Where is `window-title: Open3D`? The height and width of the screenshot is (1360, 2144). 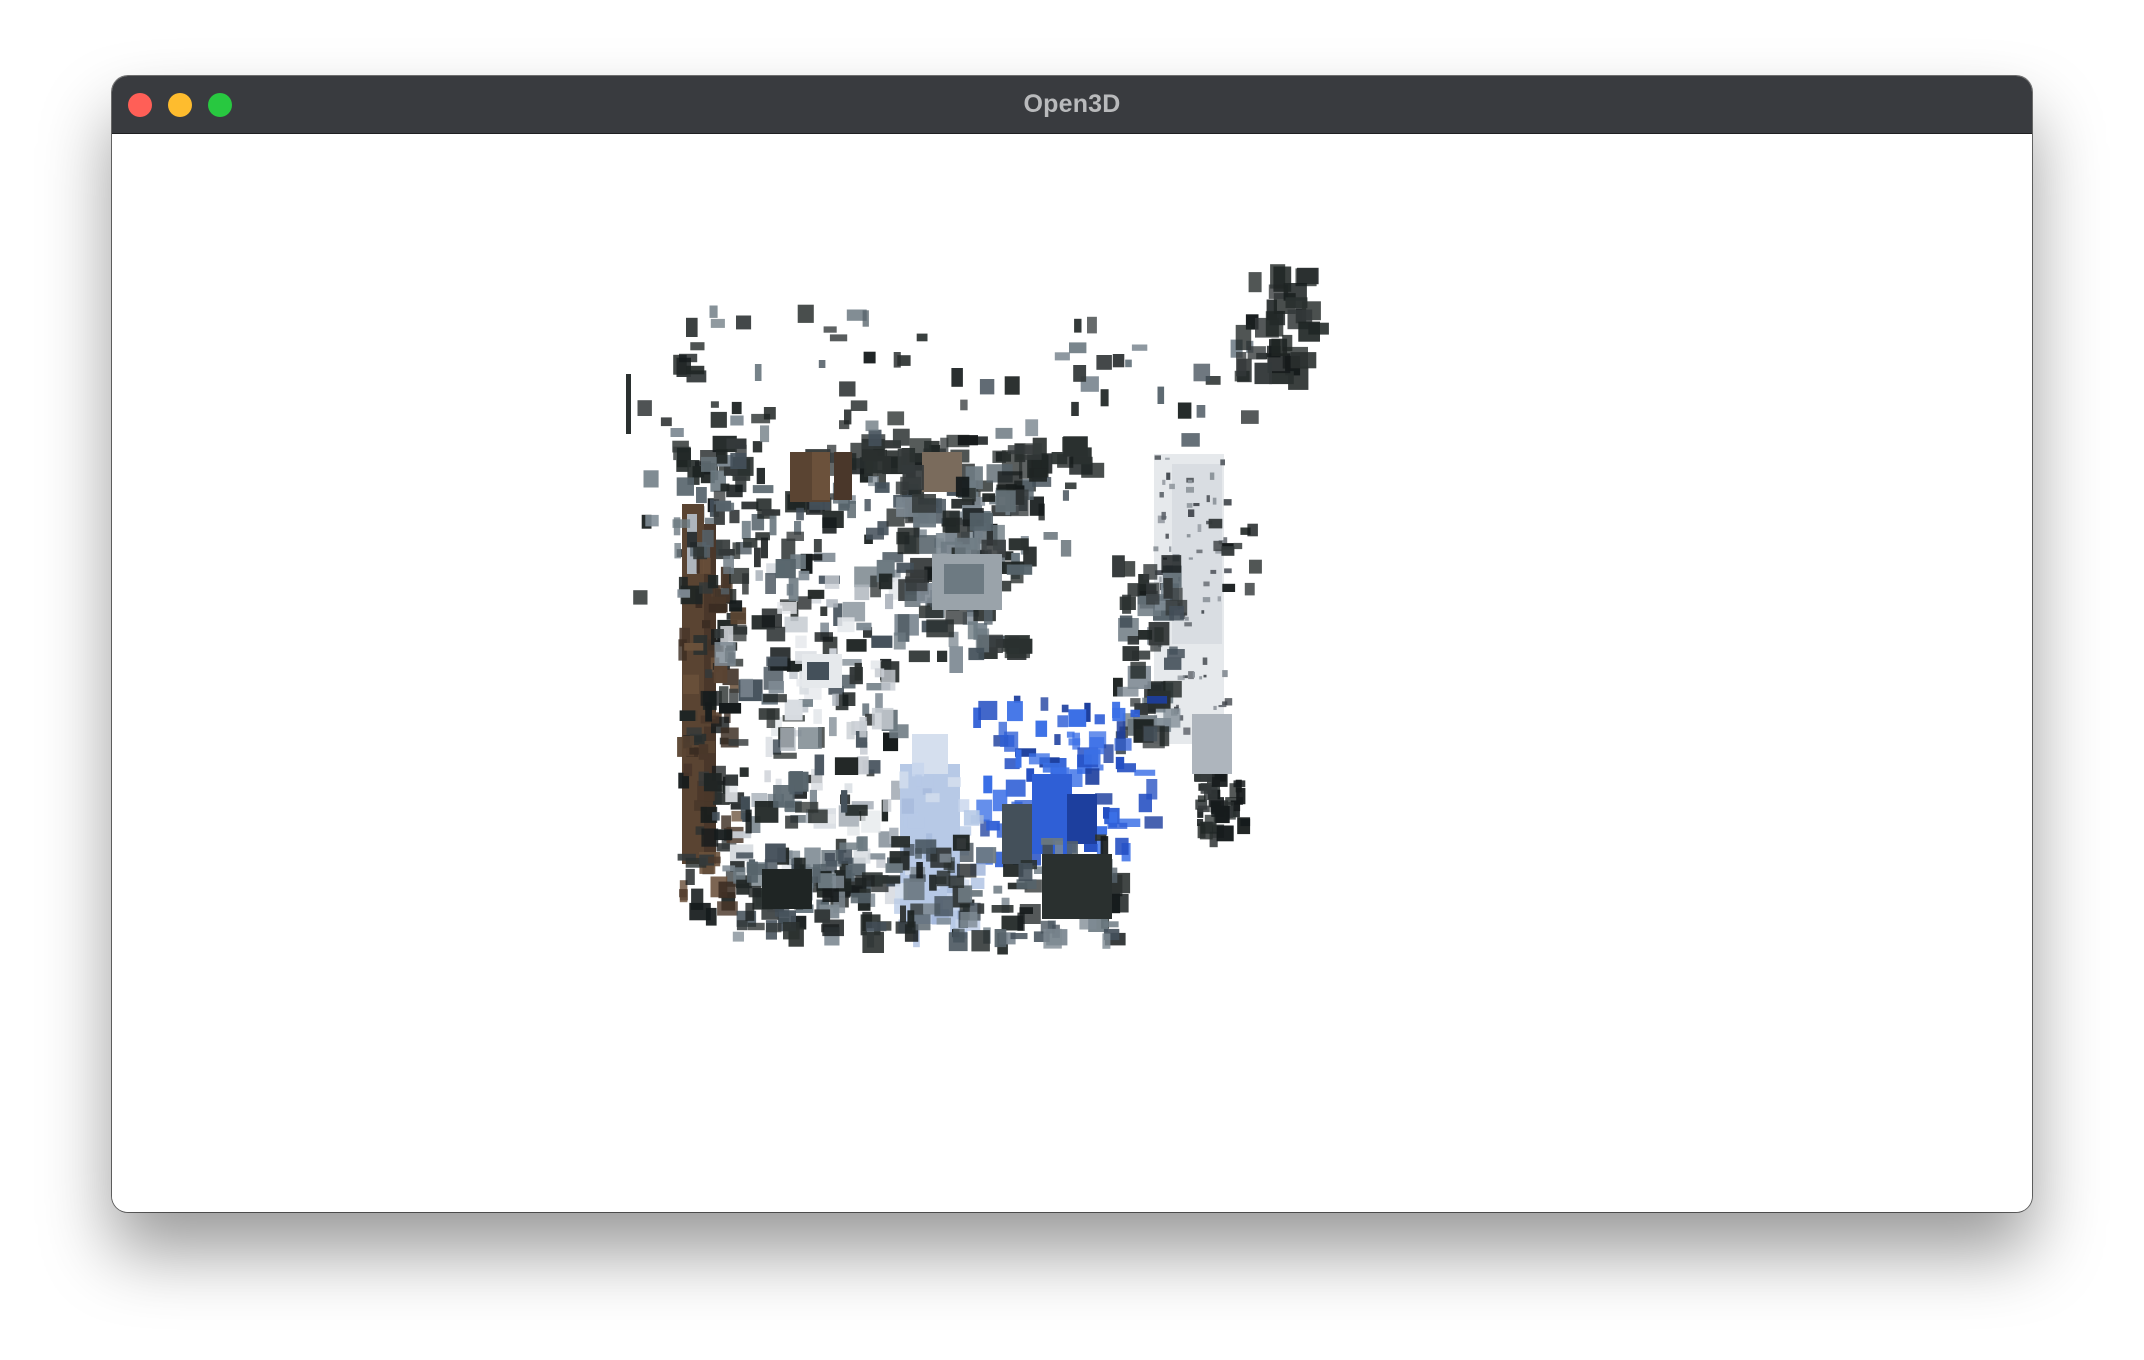
window-title: Open3D is located at coordinates (1072, 104).